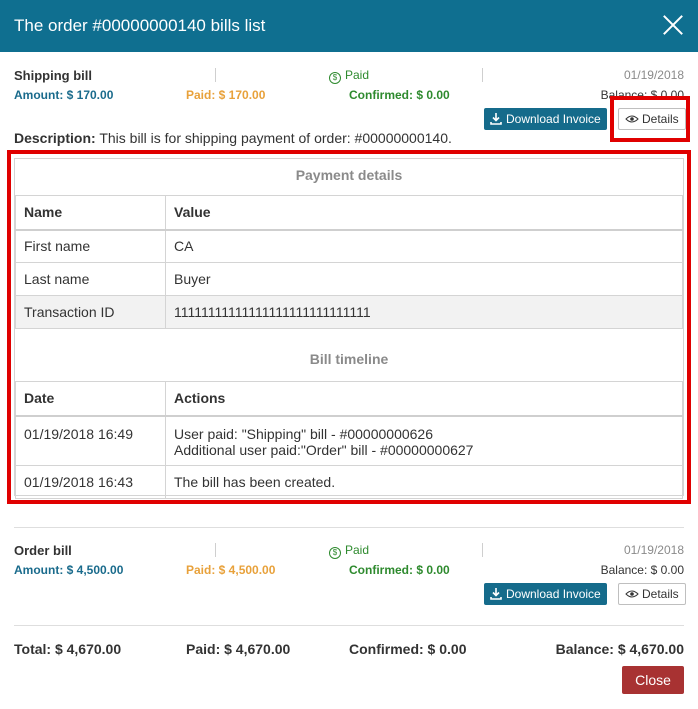 The height and width of the screenshot is (709, 698). Describe the element at coordinates (90, 246) in the screenshot. I see `row-name: First name` at that location.